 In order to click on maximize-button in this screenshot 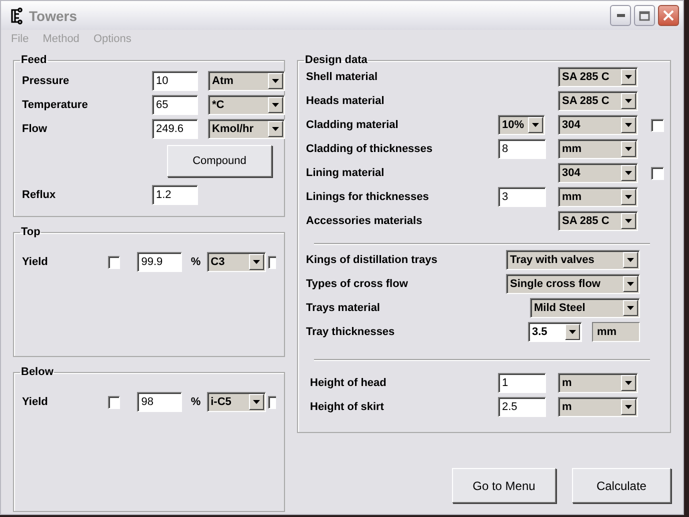, I will do `click(644, 15)`.